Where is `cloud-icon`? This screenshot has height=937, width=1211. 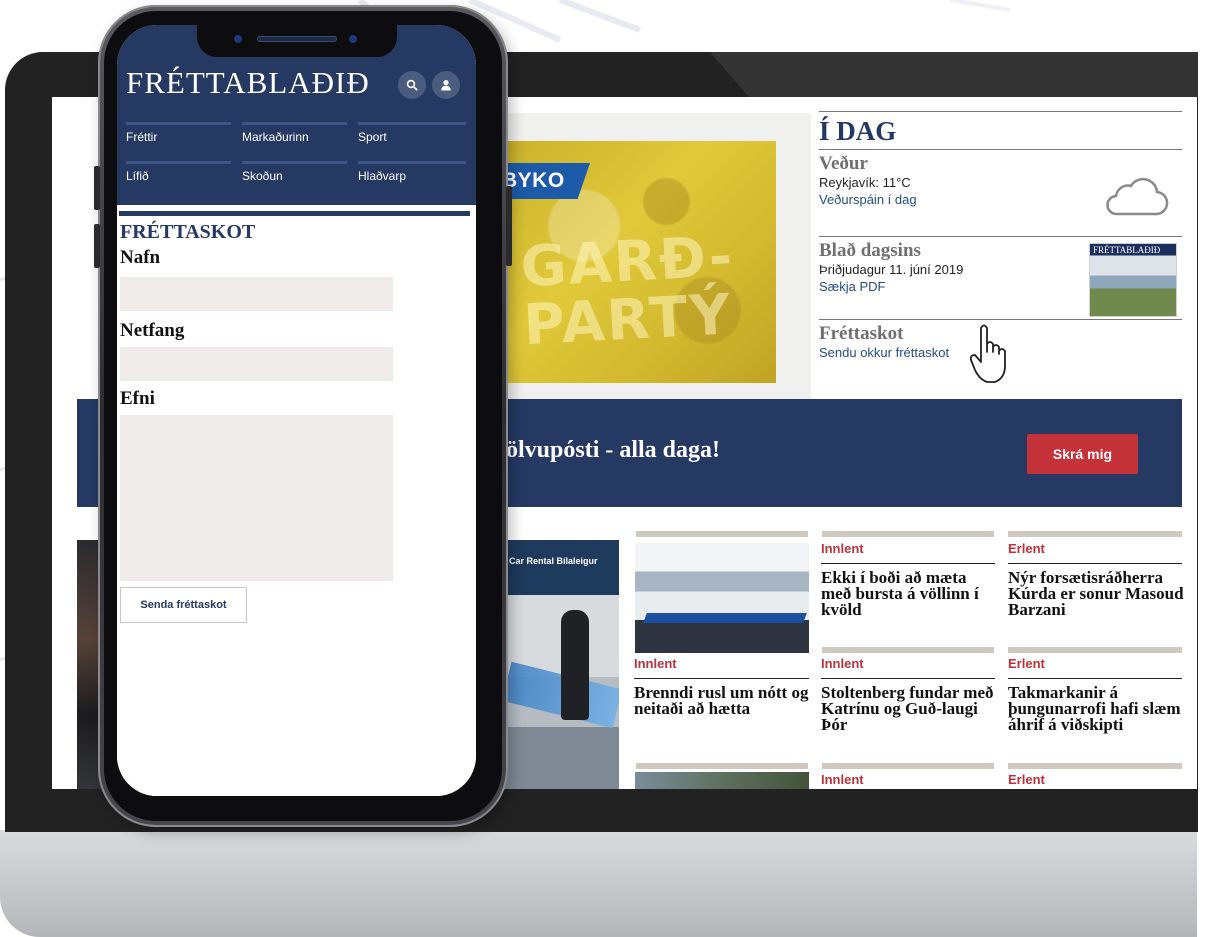 cloud-icon is located at coordinates (1137, 196).